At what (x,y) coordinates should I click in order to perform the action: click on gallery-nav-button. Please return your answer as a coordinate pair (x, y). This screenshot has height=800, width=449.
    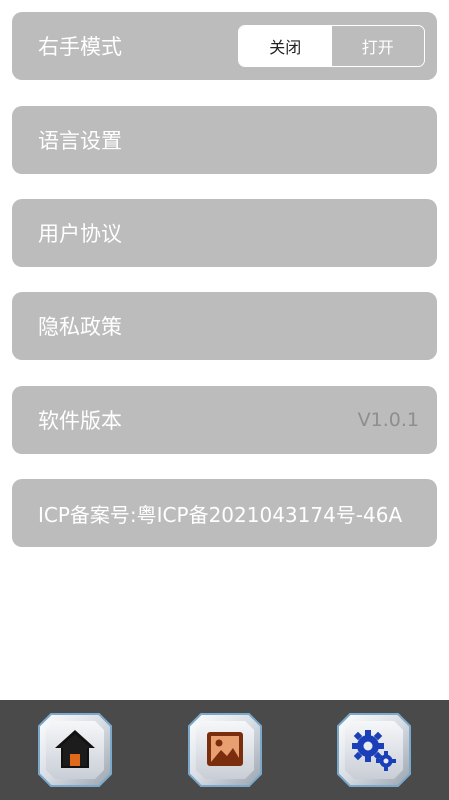
    Looking at the image, I should click on (225, 750).